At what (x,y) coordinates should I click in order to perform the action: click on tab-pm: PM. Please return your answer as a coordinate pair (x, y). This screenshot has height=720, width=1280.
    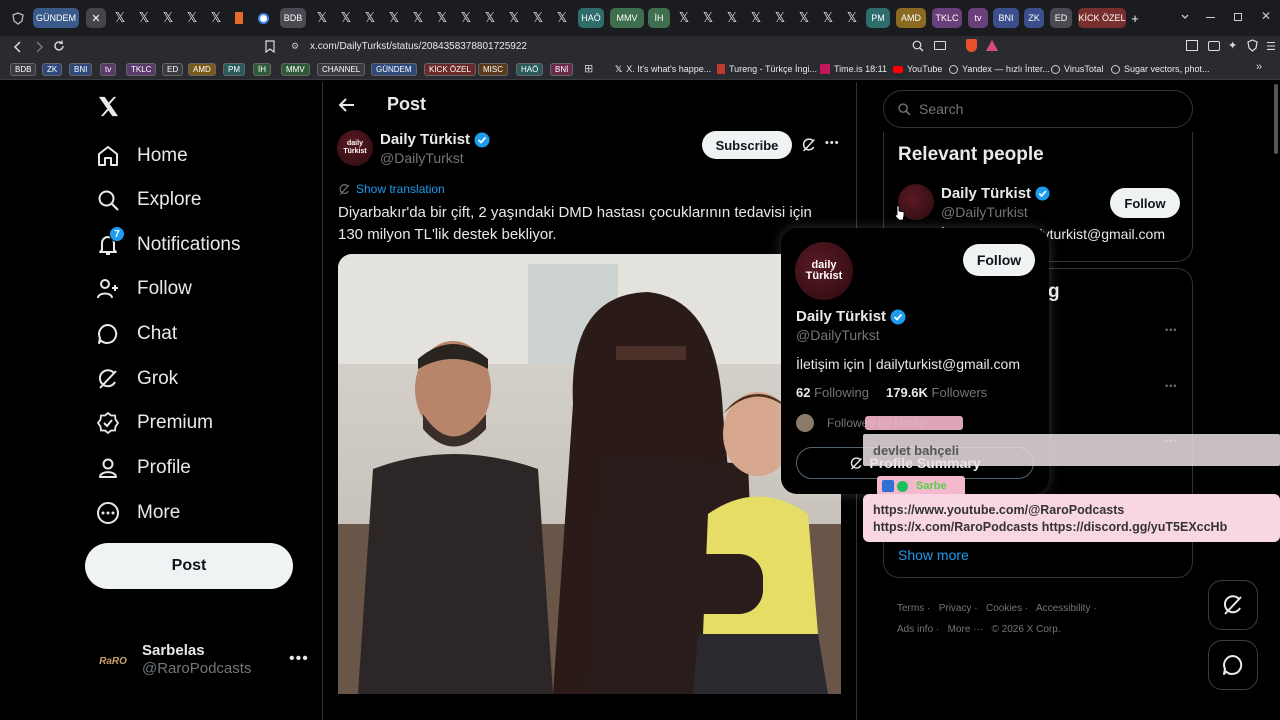
    Looking at the image, I should click on (878, 18).